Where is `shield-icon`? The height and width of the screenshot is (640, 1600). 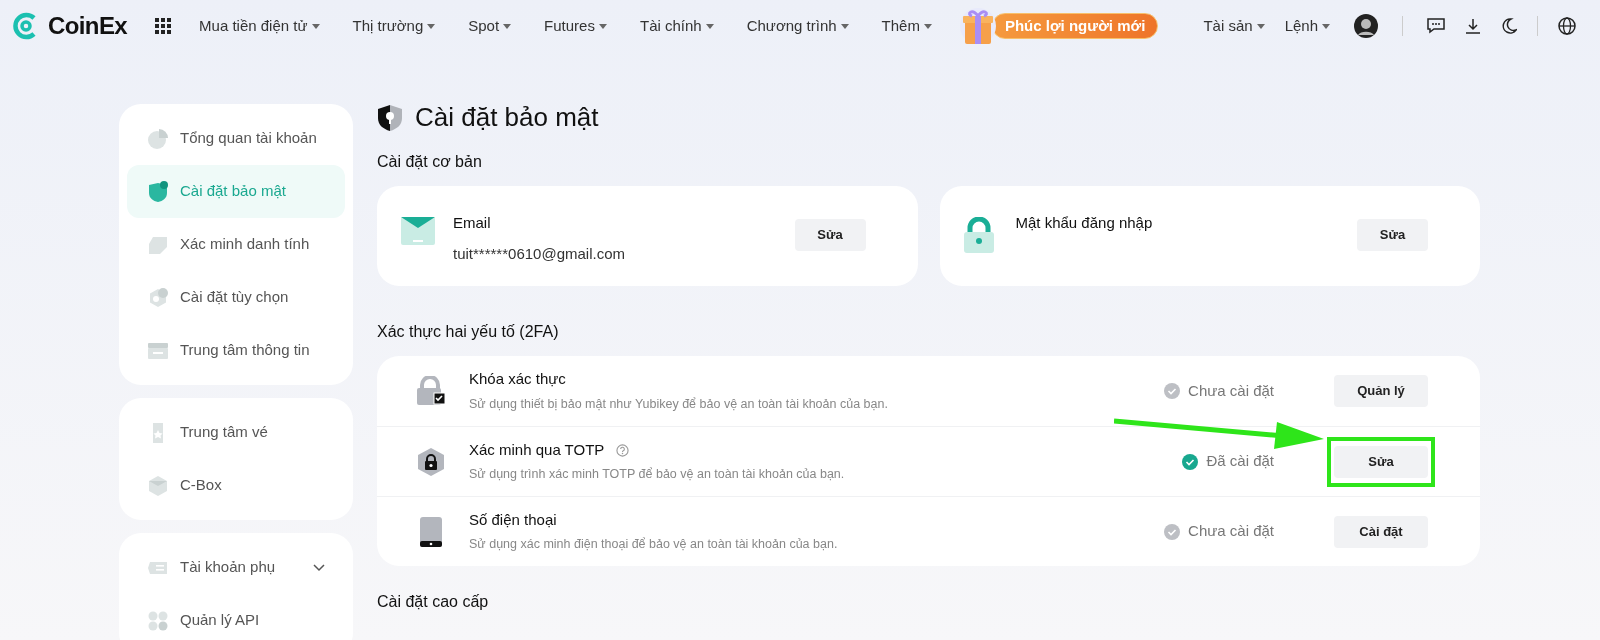
shield-icon is located at coordinates (158, 191).